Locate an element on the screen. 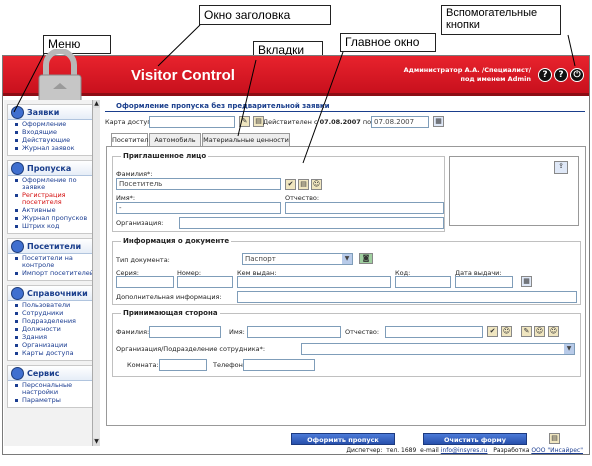 This screenshot has height=466, width=592. number-input is located at coordinates (205, 282).